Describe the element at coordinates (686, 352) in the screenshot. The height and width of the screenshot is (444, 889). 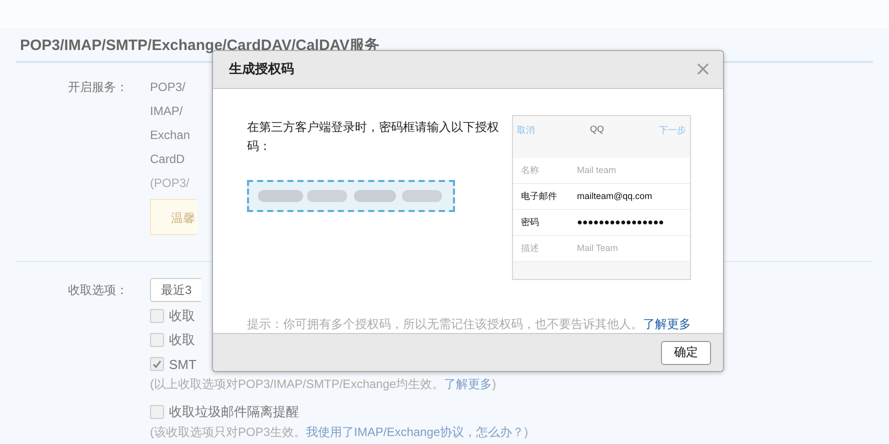
I see `ok-button: 确定` at that location.